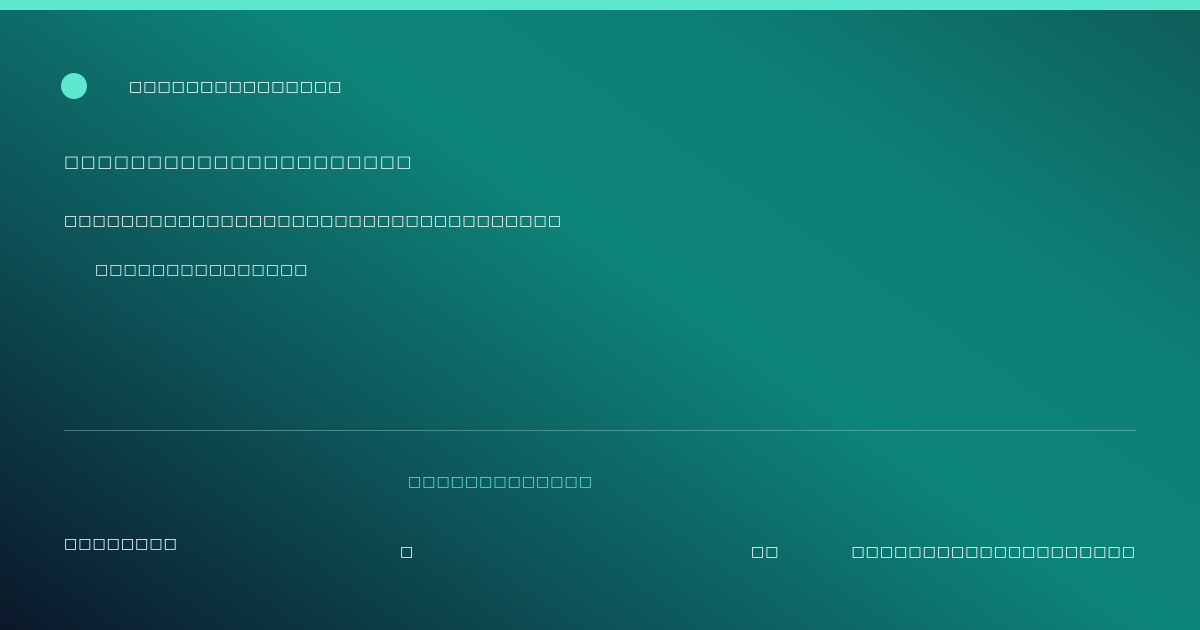 The height and width of the screenshot is (630, 1200). Describe the element at coordinates (236, 87) in the screenshot. I see `brand-name: □□□□□□□□□□□□□□□` at that location.